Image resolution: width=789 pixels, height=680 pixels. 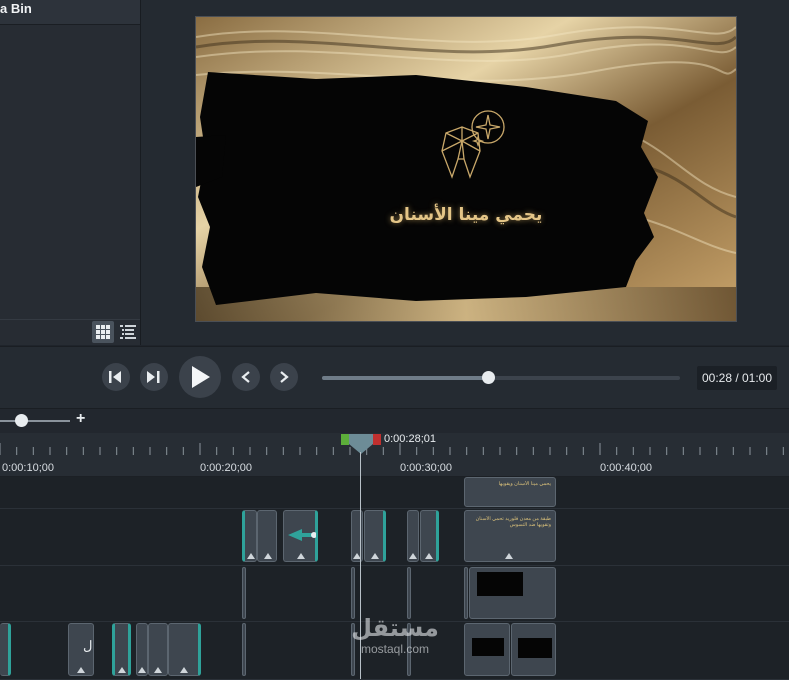 I want to click on step-backward-button, so click(x=116, y=377).